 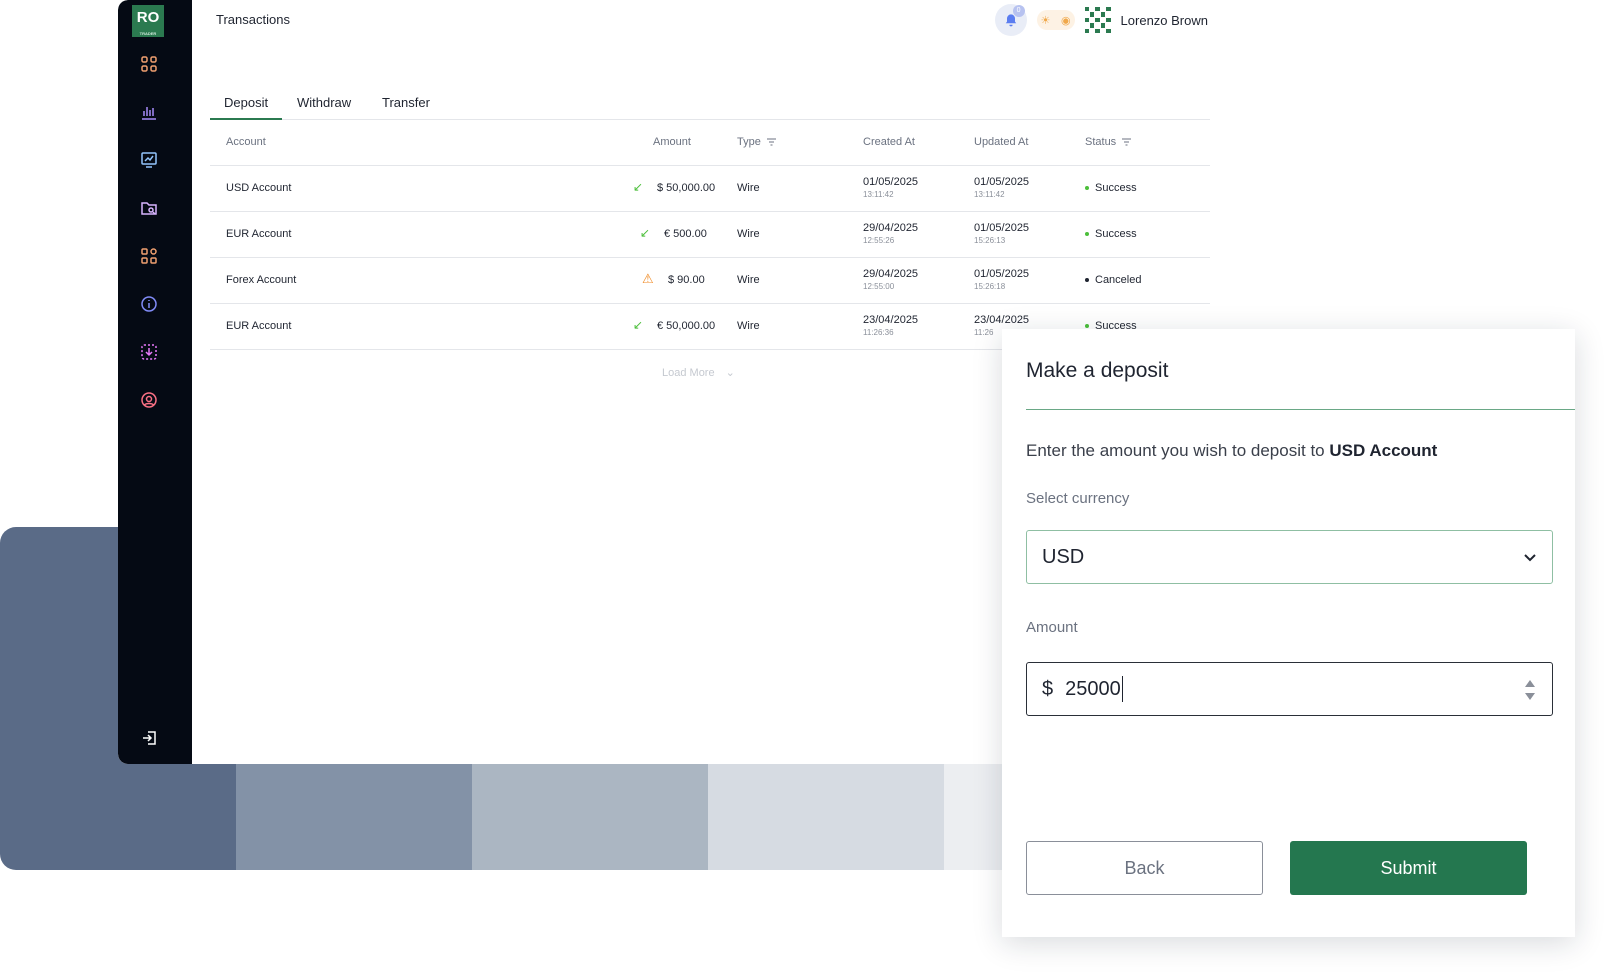 What do you see at coordinates (1078, 498) in the screenshot?
I see `currency-label: Select currency` at bounding box center [1078, 498].